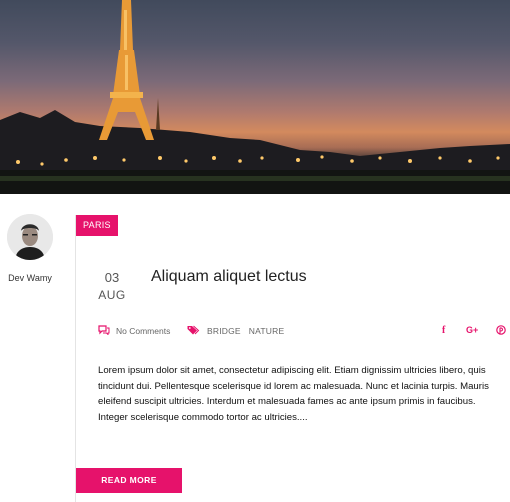  I want to click on googleplus-share-icon: G+, so click(472, 330).